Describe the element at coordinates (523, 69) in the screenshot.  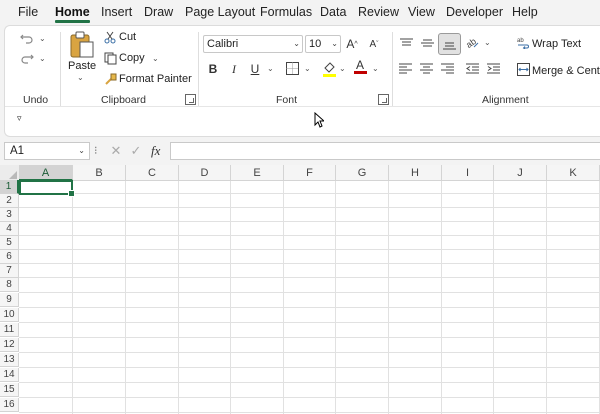
I see `merge-center-icon` at that location.